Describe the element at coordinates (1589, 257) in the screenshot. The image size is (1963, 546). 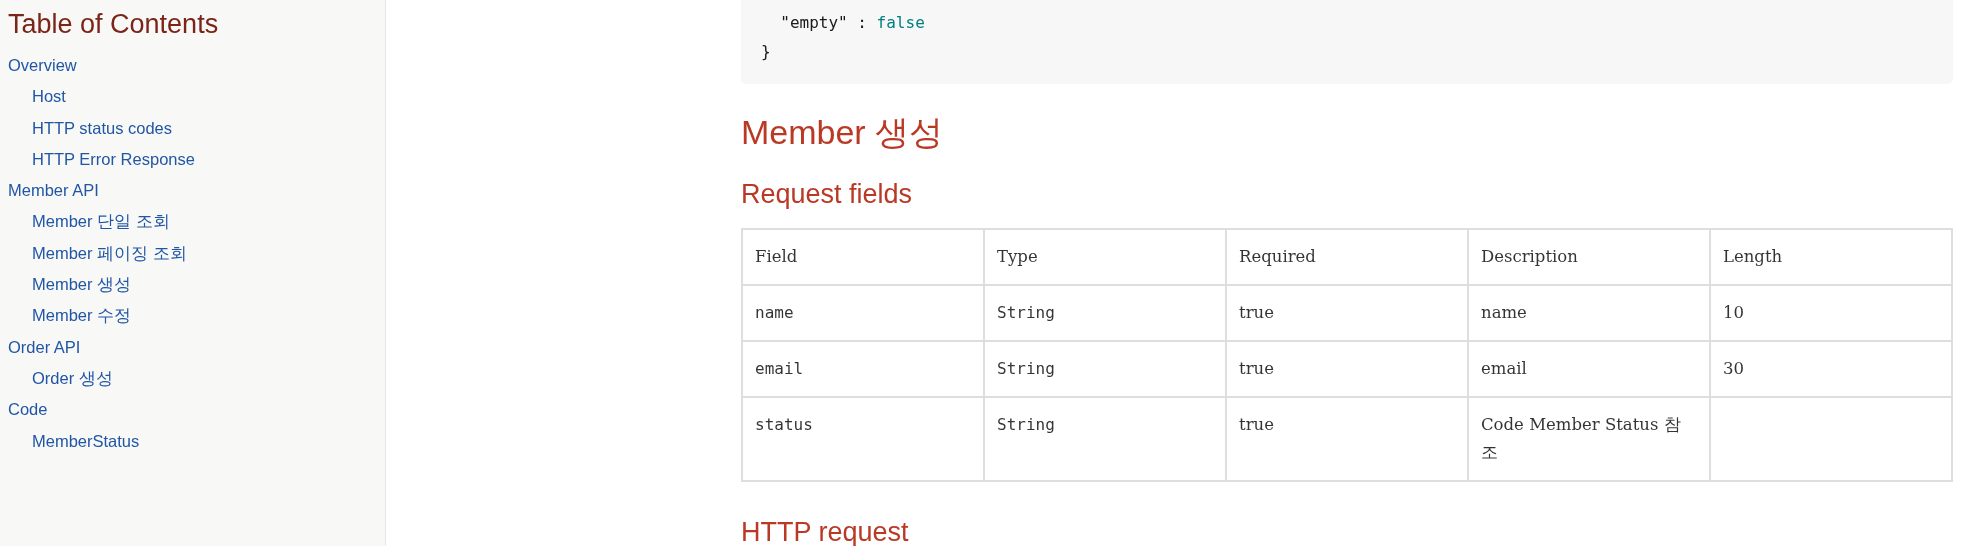
I see `column-header: Description` at that location.